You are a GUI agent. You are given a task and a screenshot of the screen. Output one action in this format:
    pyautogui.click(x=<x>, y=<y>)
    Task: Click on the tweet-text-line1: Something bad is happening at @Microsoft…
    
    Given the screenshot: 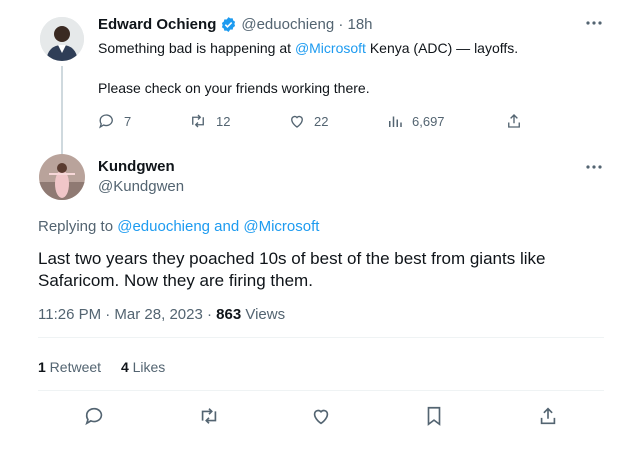 What is the action you would take?
    pyautogui.click(x=308, y=48)
    